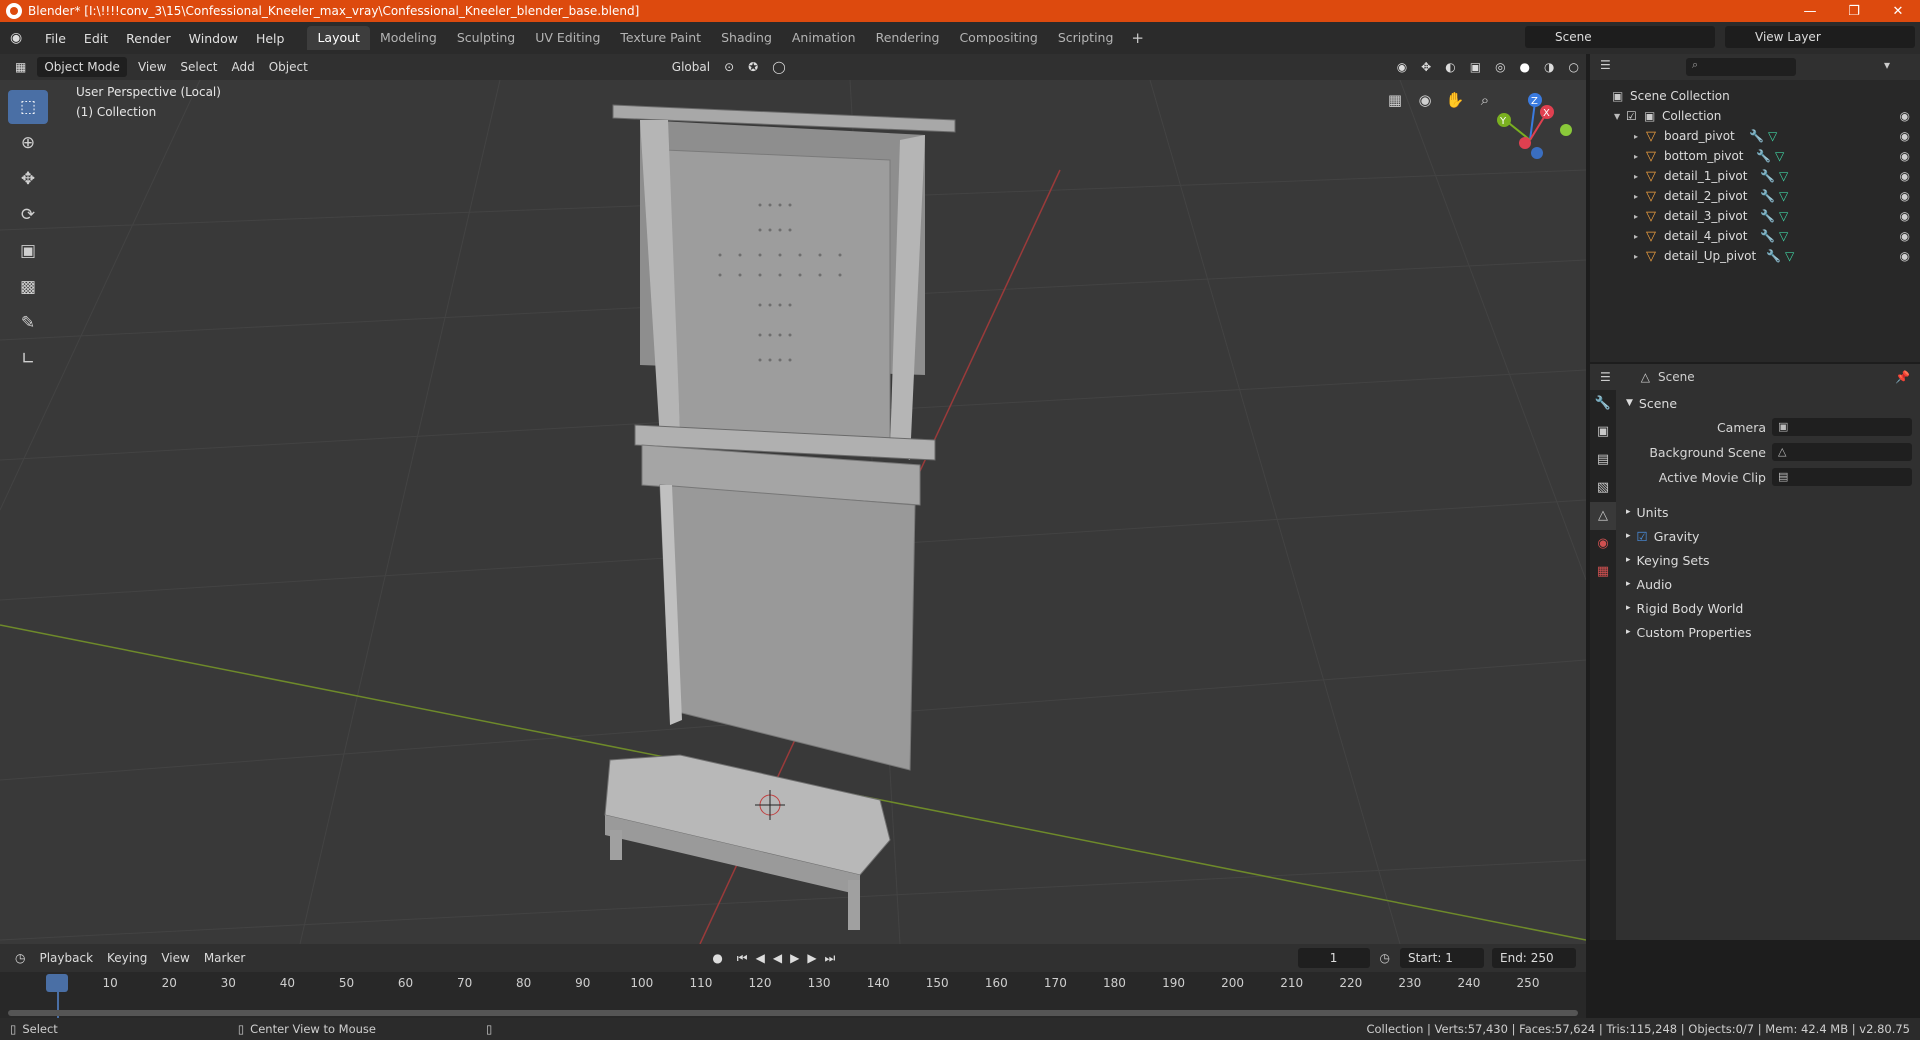  I want to click on play-icon: ▶, so click(794, 958).